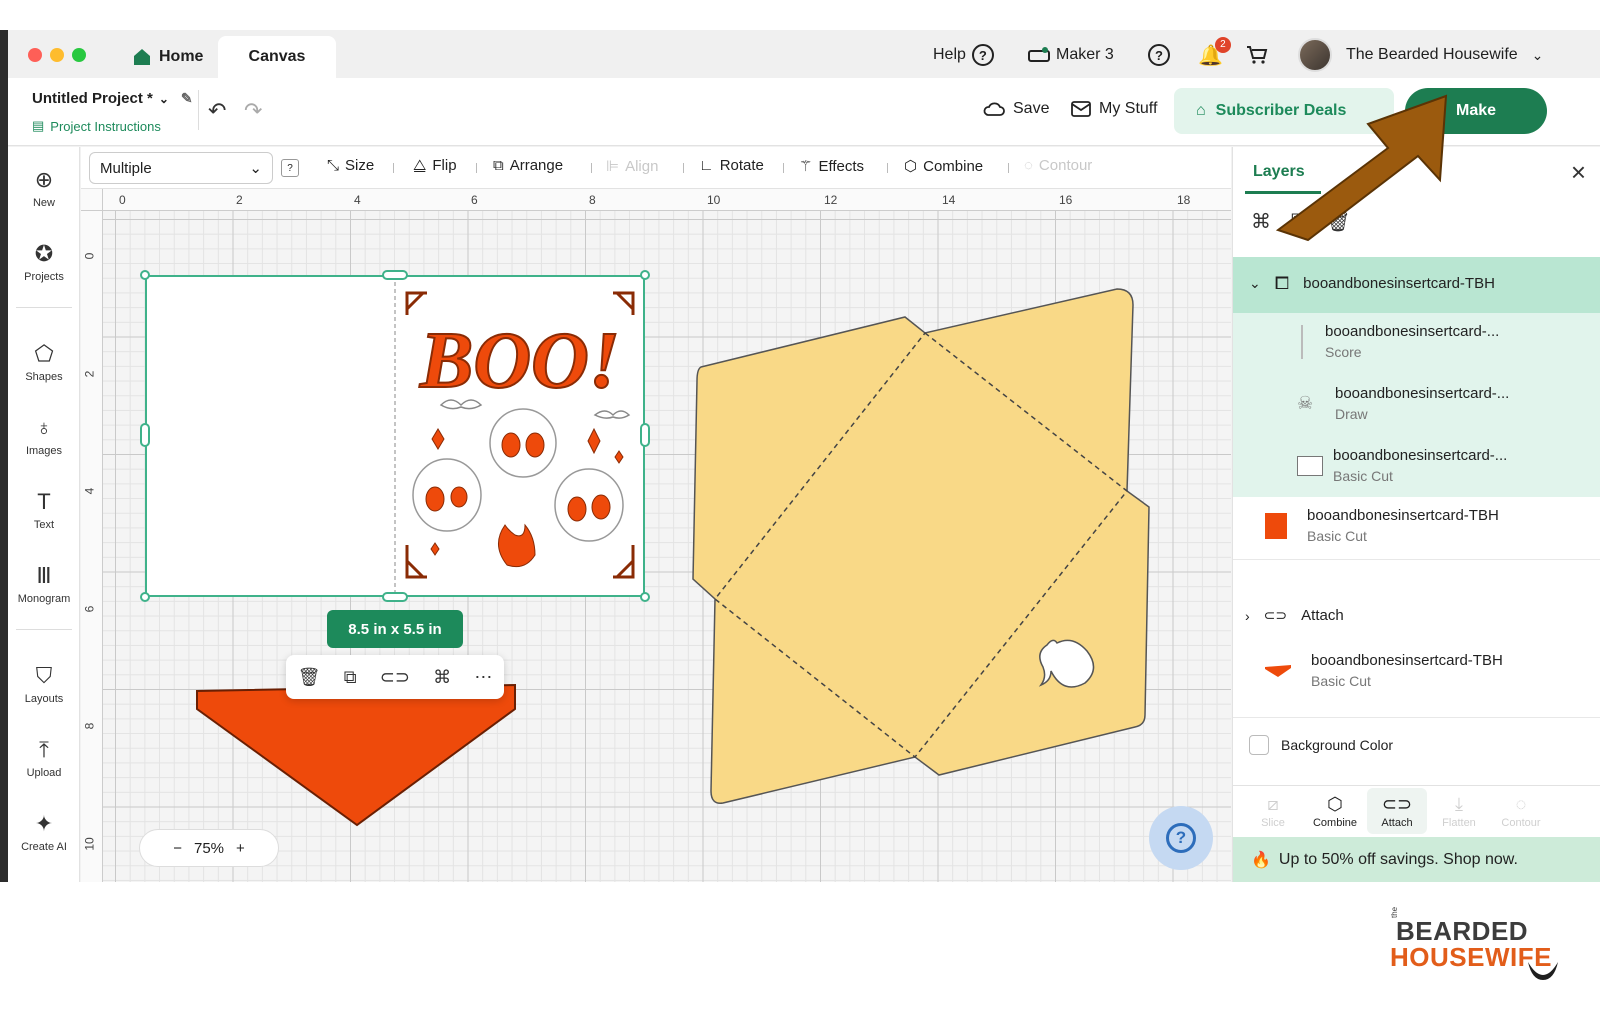 The image size is (1600, 1017). I want to click on draw-thumbnail-icon: ☠, so click(1305, 403).